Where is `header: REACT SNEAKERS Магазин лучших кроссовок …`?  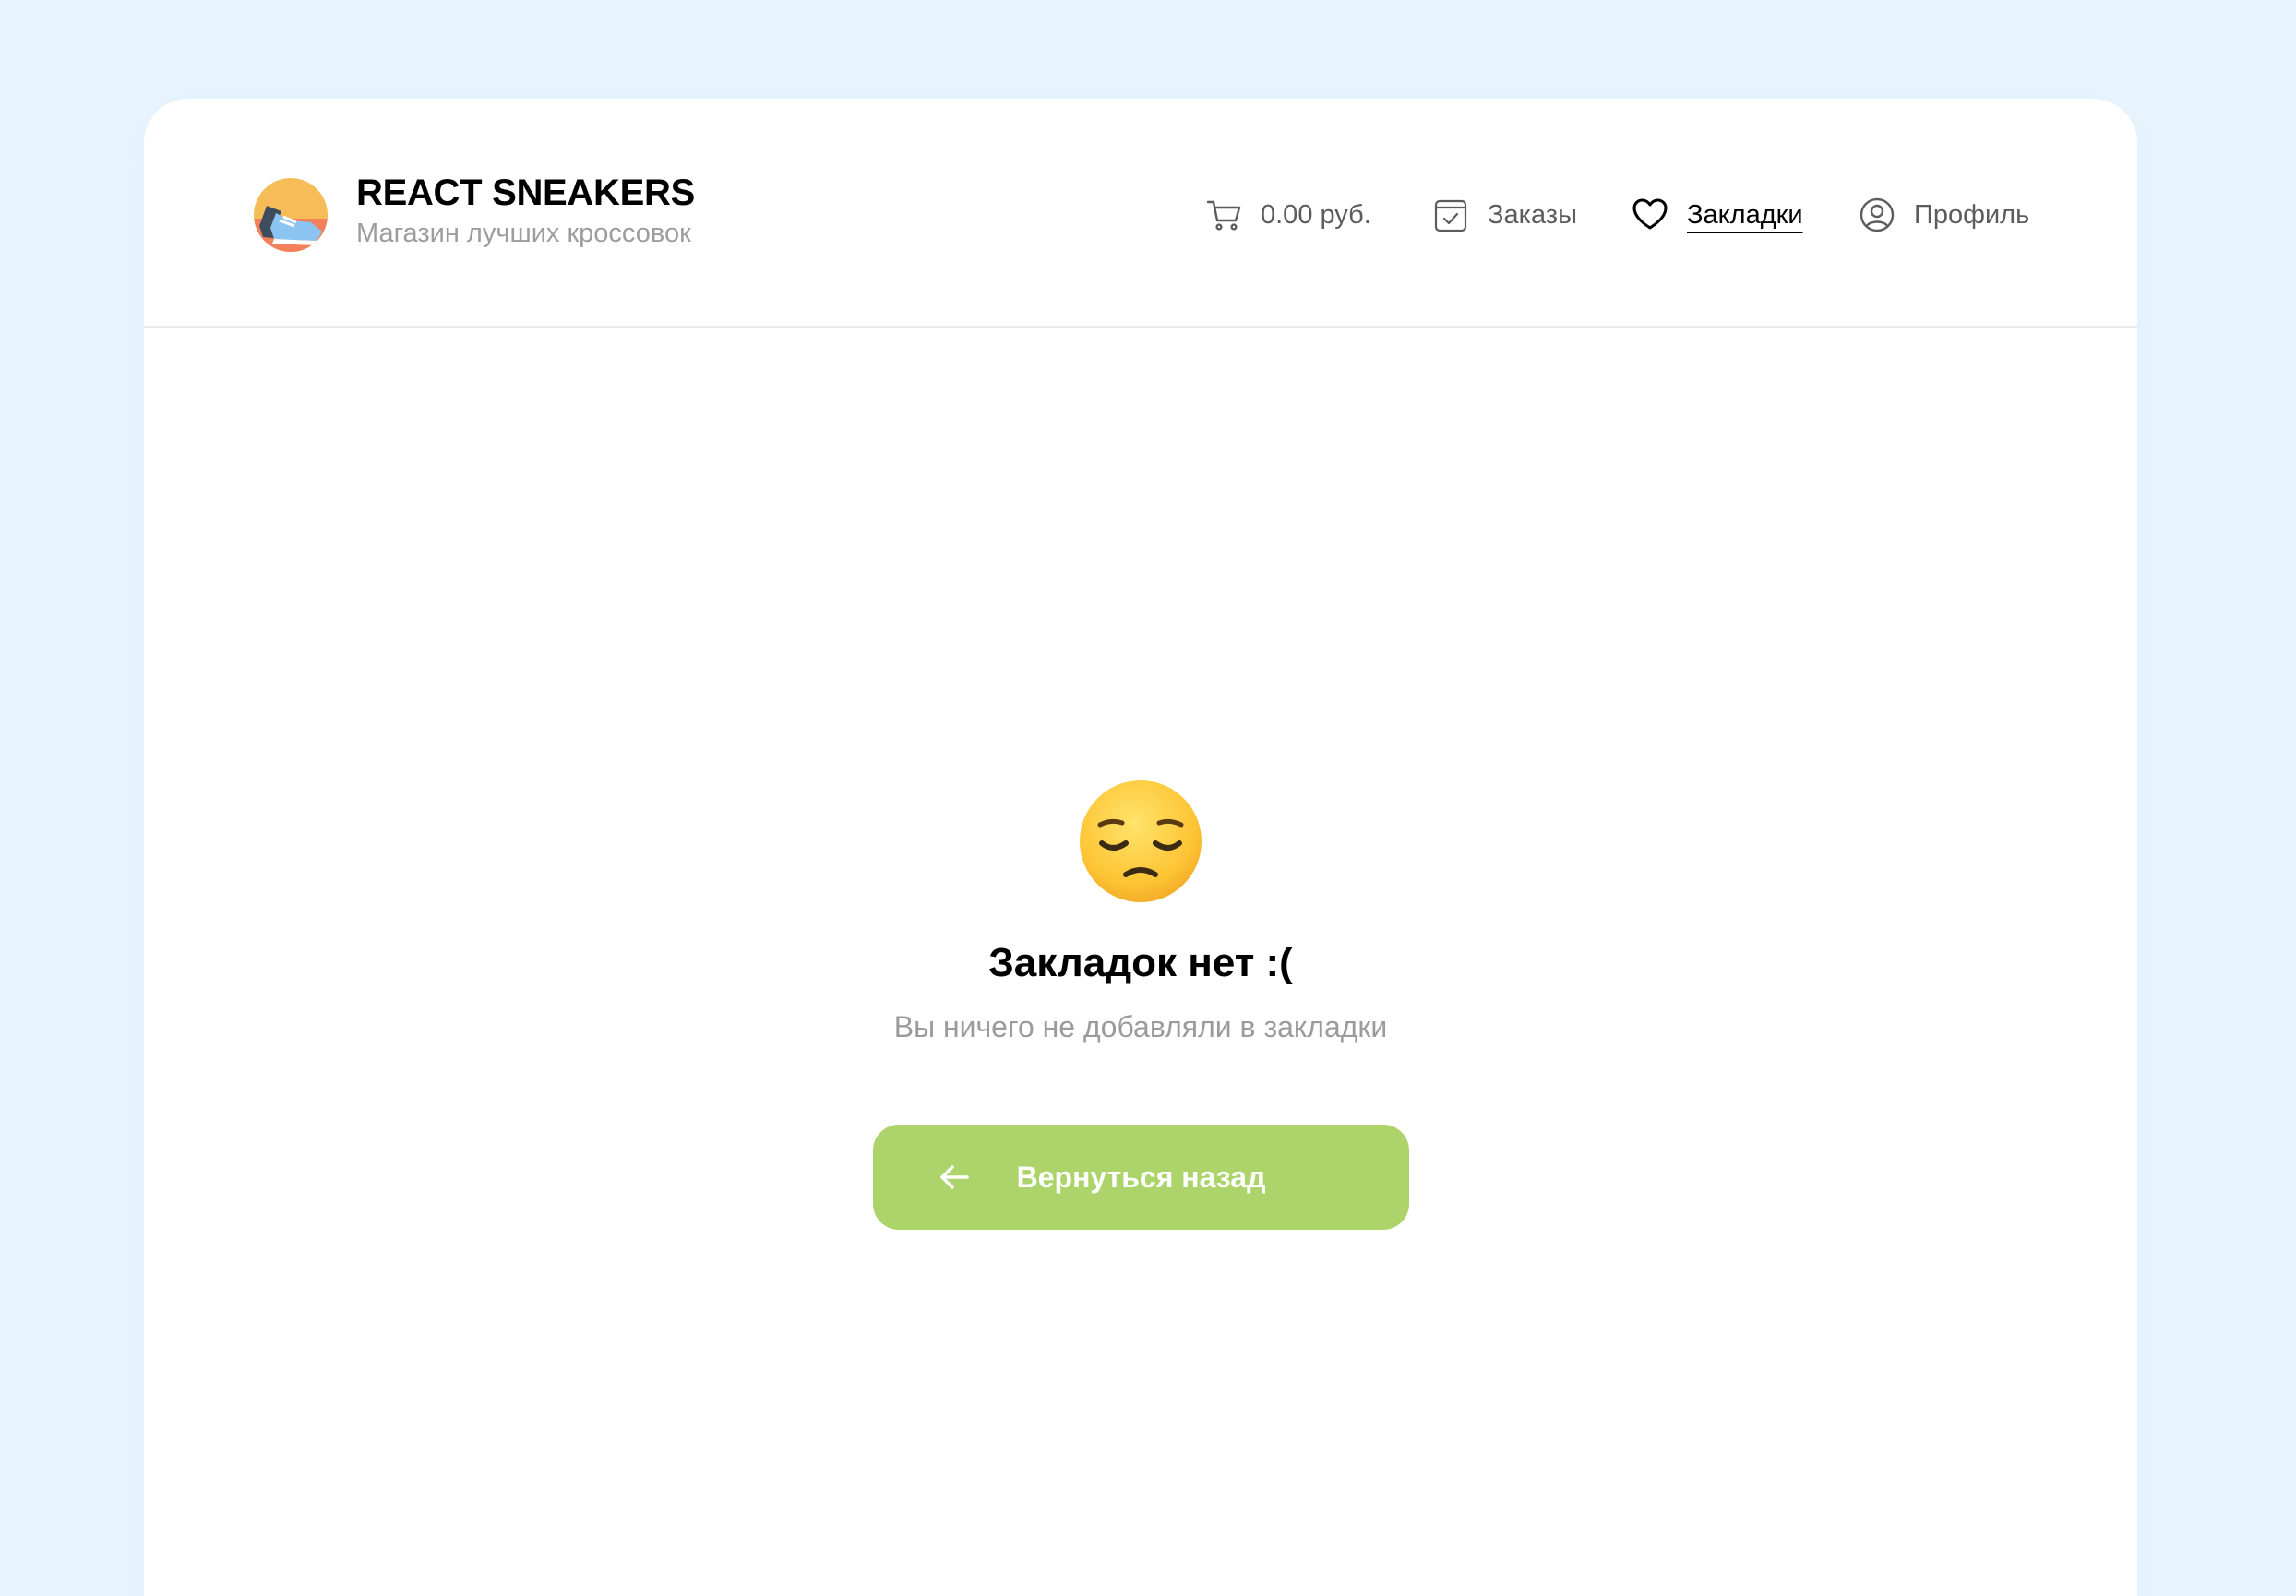
header: REACT SNEAKERS Магазин лучших кроссовок … is located at coordinates (1140, 213).